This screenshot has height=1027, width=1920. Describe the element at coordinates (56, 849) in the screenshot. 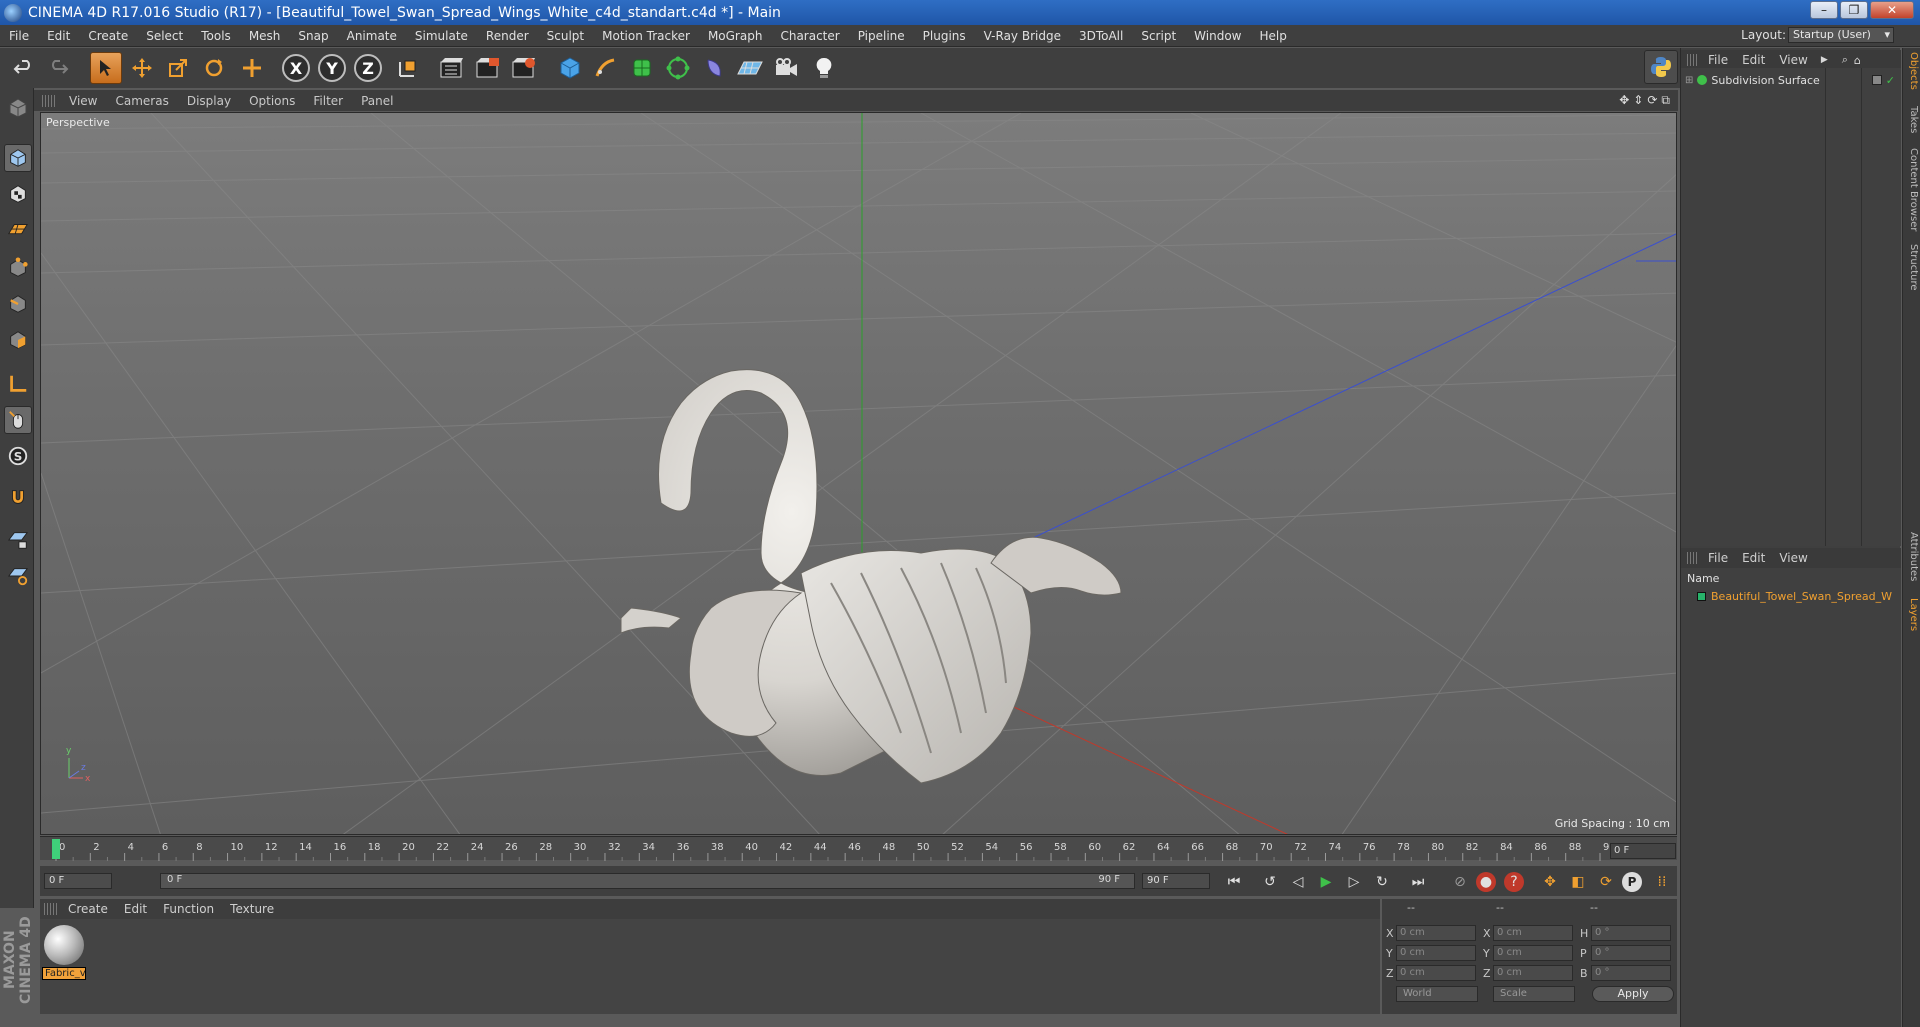

I see `playhead` at that location.